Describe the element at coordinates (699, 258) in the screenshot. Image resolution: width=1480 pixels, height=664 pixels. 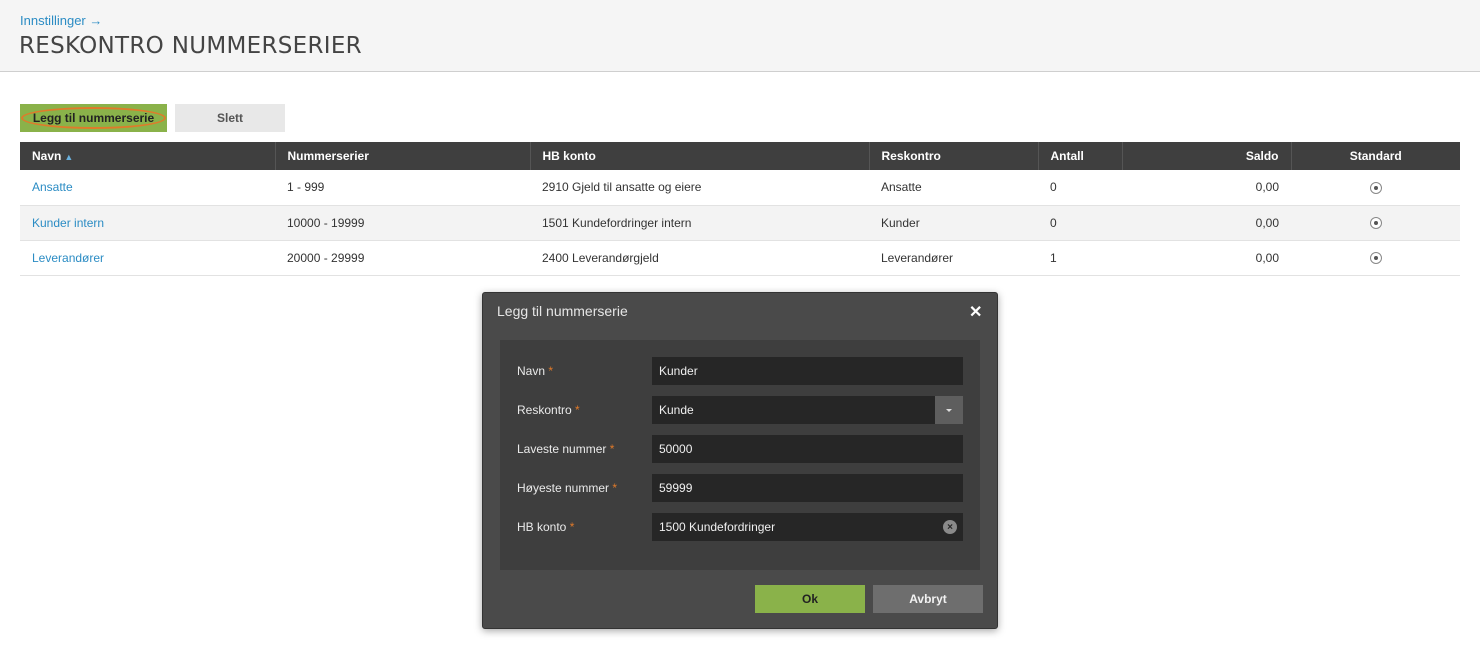
I see `row-gl-account: 2400 Leverandørgjeld` at that location.